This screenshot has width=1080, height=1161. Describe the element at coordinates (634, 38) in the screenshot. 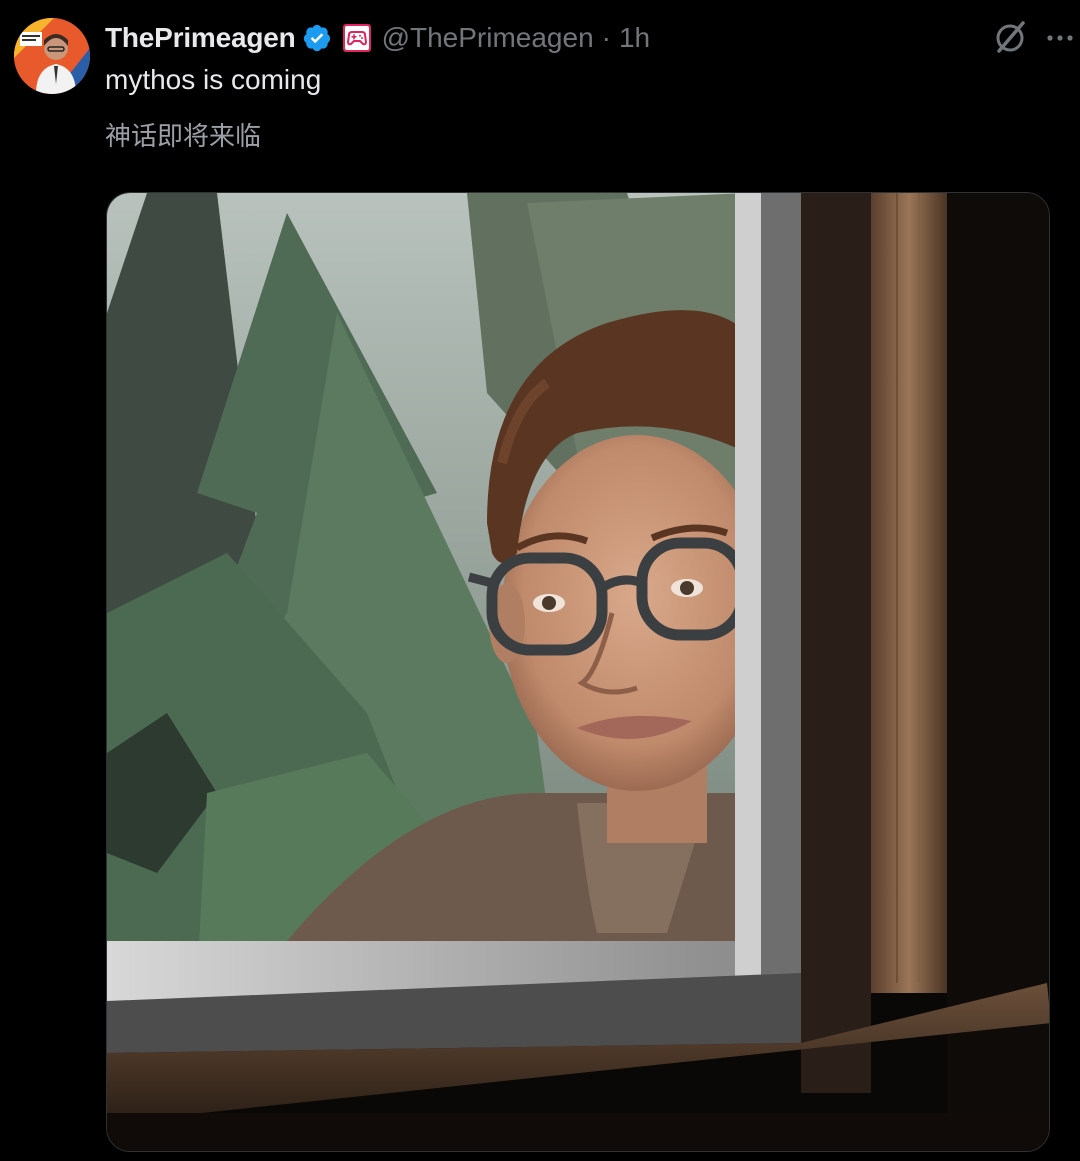

I see `timestamp: 1h` at that location.